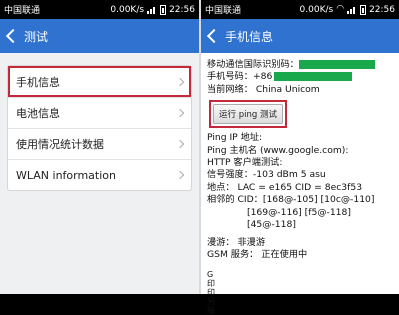  Describe the element at coordinates (38, 82) in the screenshot. I see `menu-item-label: 手机信息` at that location.